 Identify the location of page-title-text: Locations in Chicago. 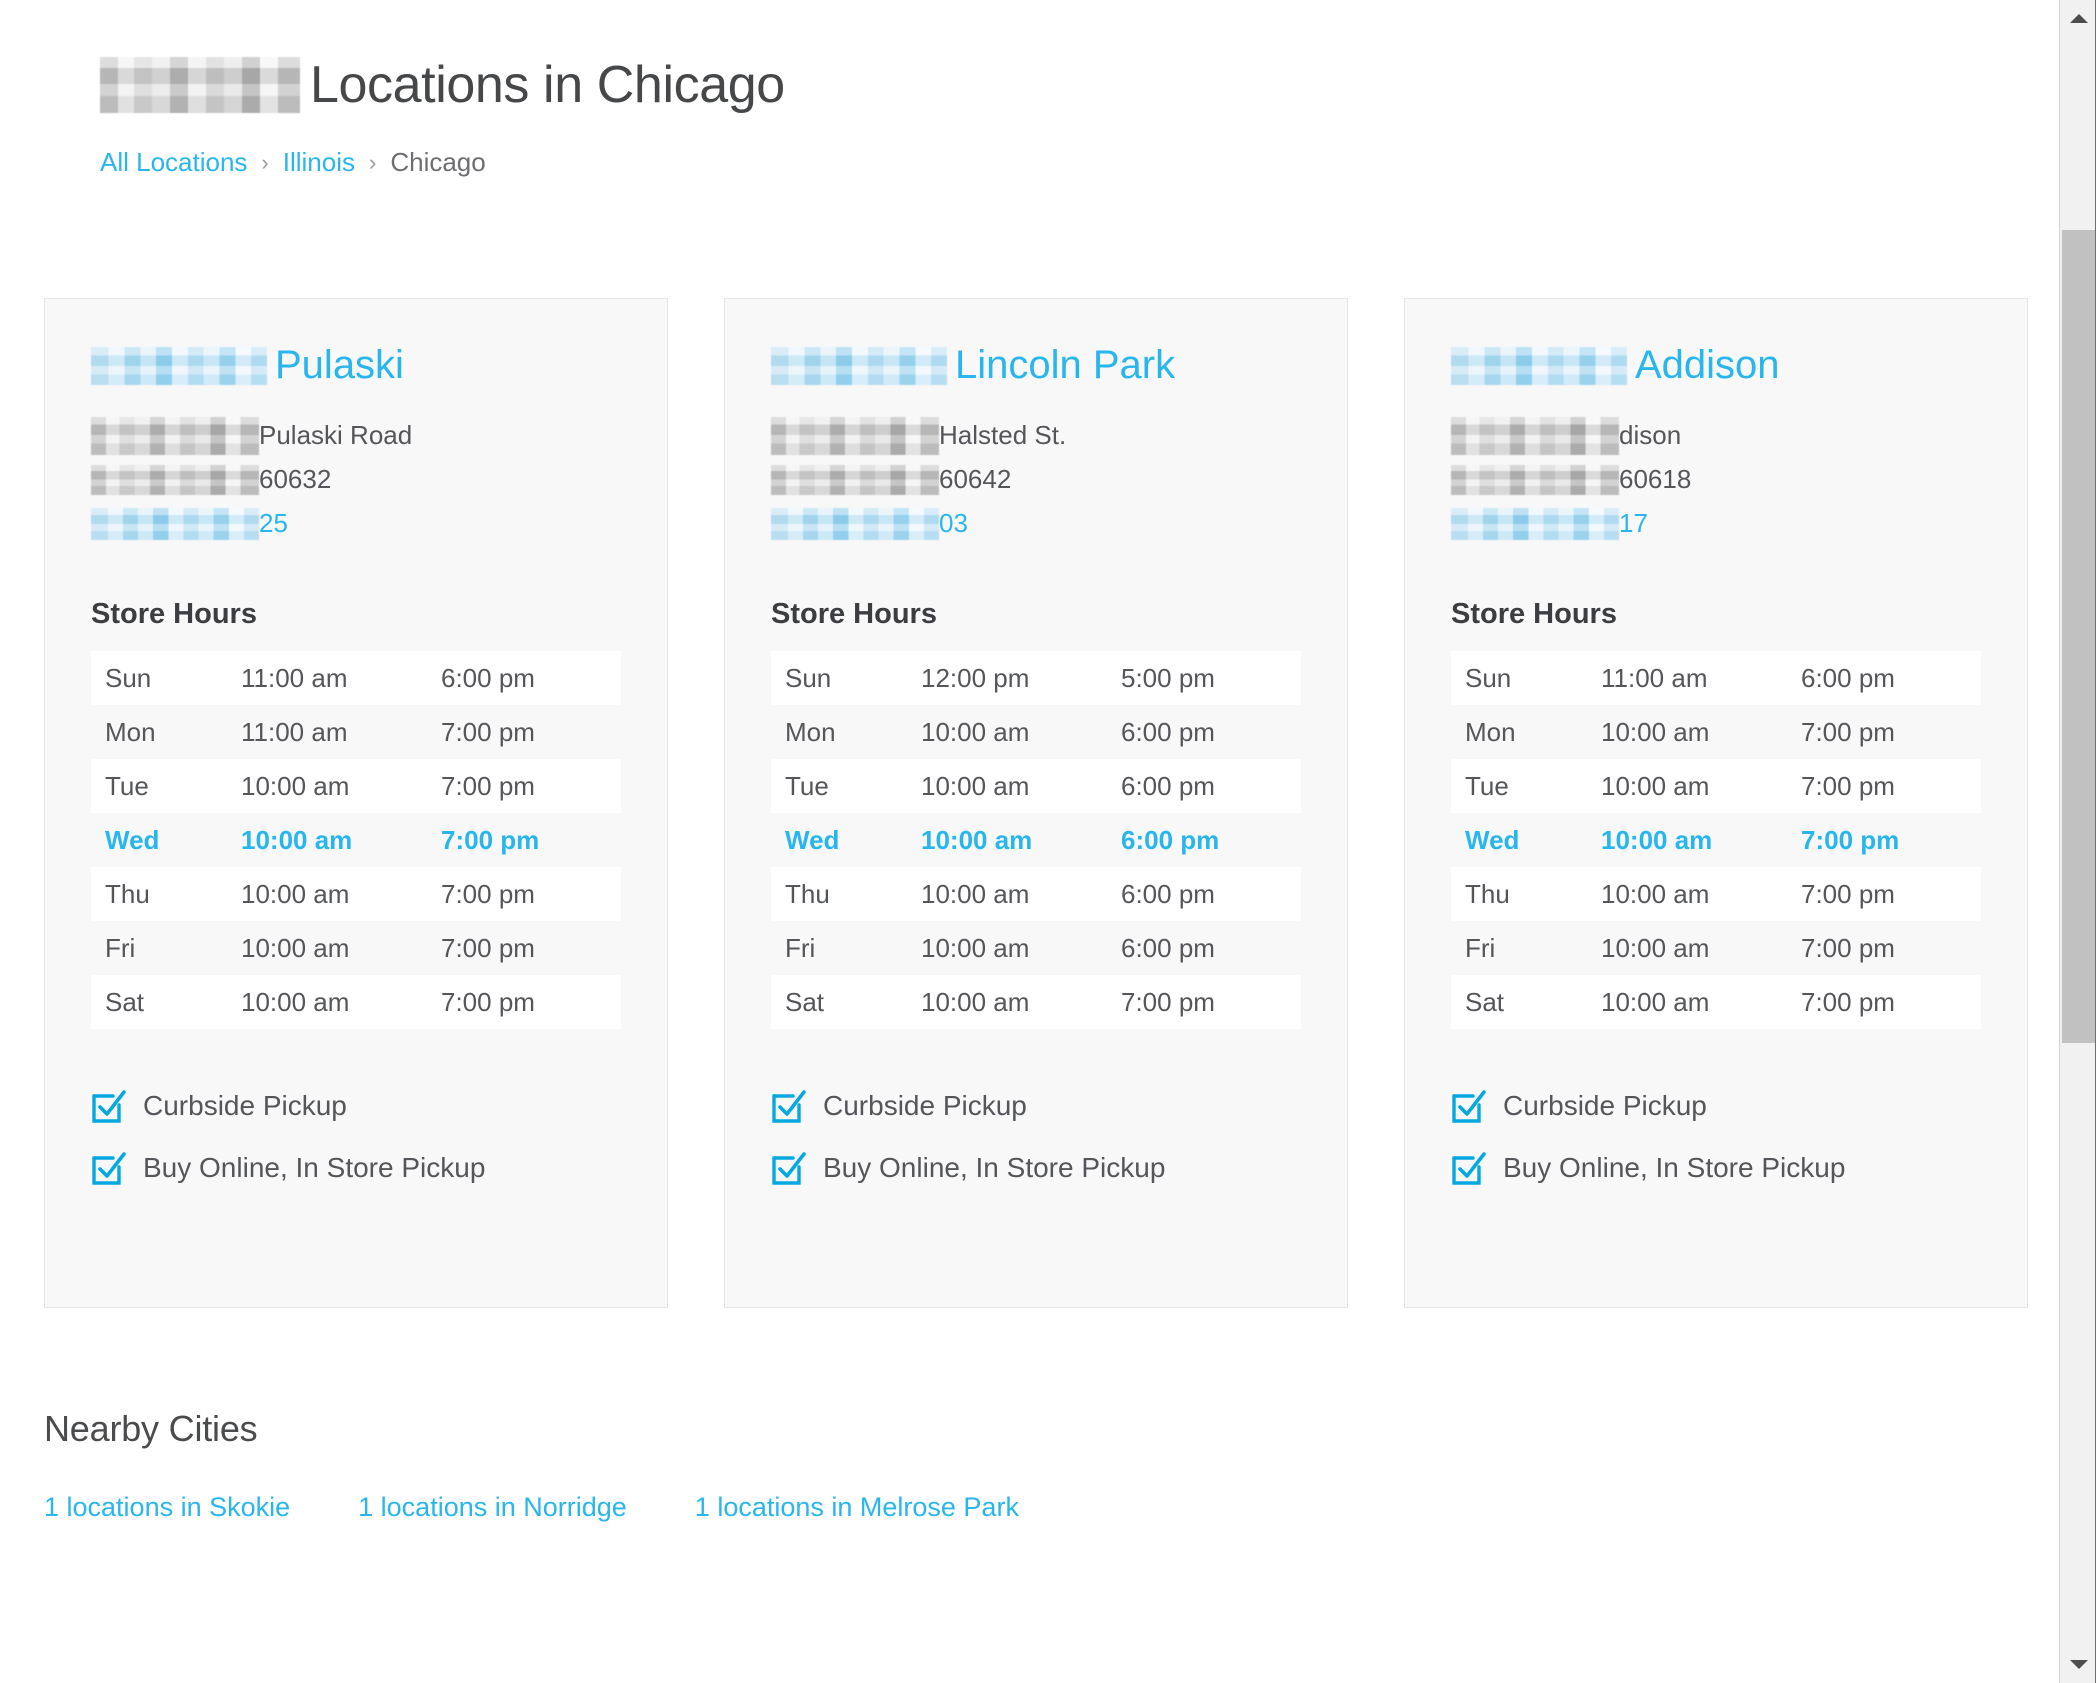
(547, 85).